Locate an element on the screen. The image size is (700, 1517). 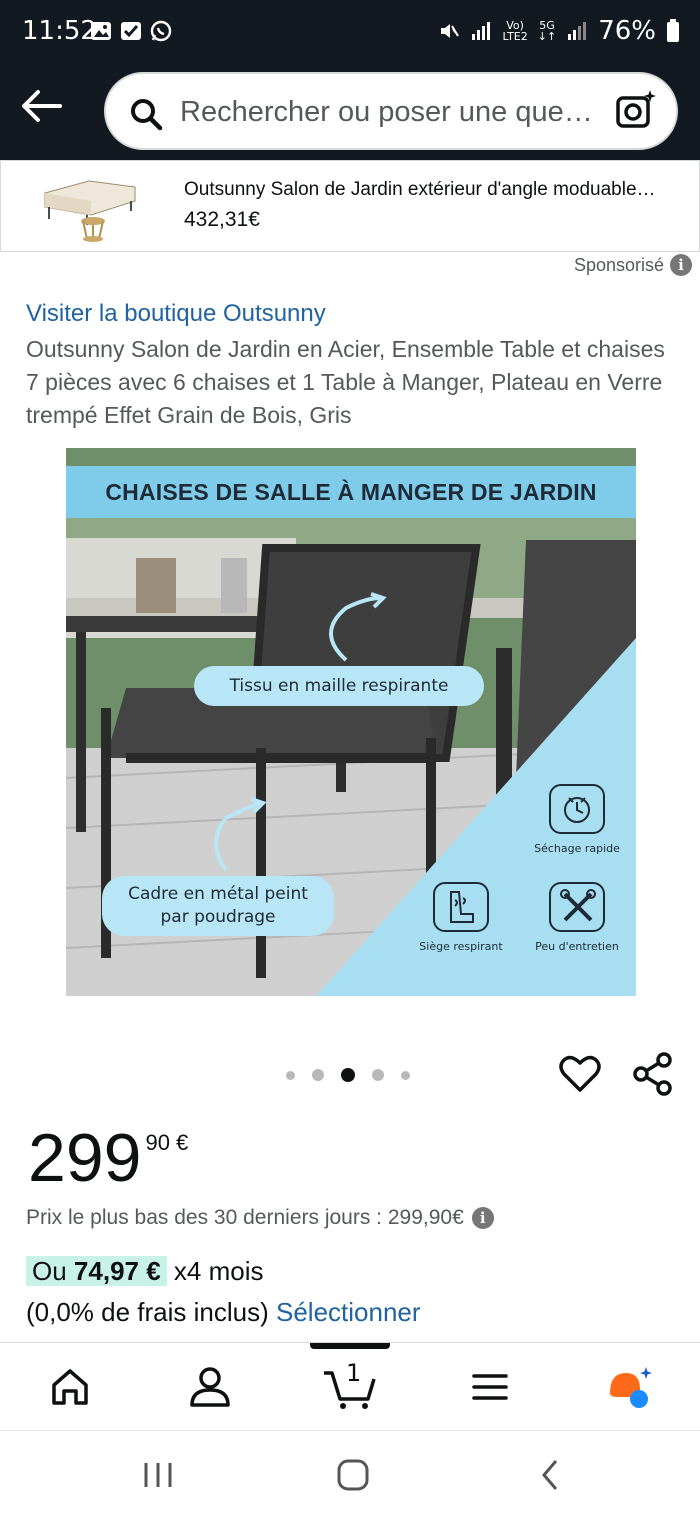
status-time: 11:52 is located at coordinates (59, 31).